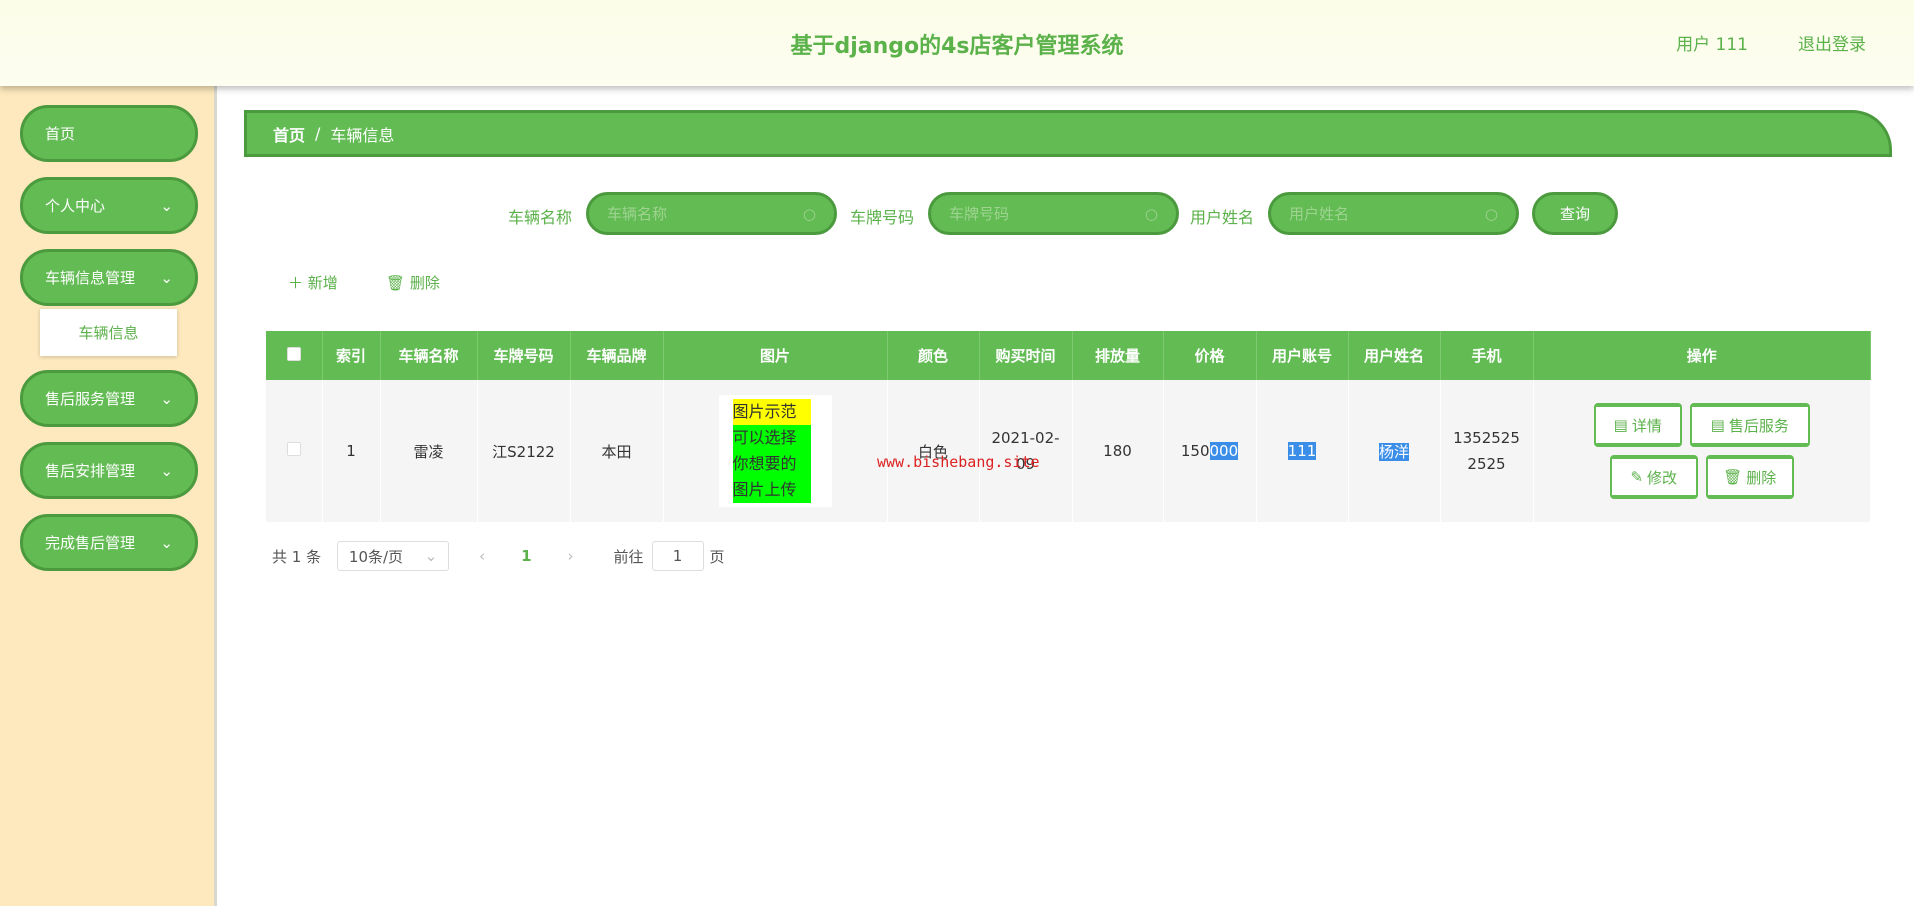 This screenshot has height=906, width=1914. Describe the element at coordinates (526, 556) in the screenshot. I see `page-number: 1` at that location.